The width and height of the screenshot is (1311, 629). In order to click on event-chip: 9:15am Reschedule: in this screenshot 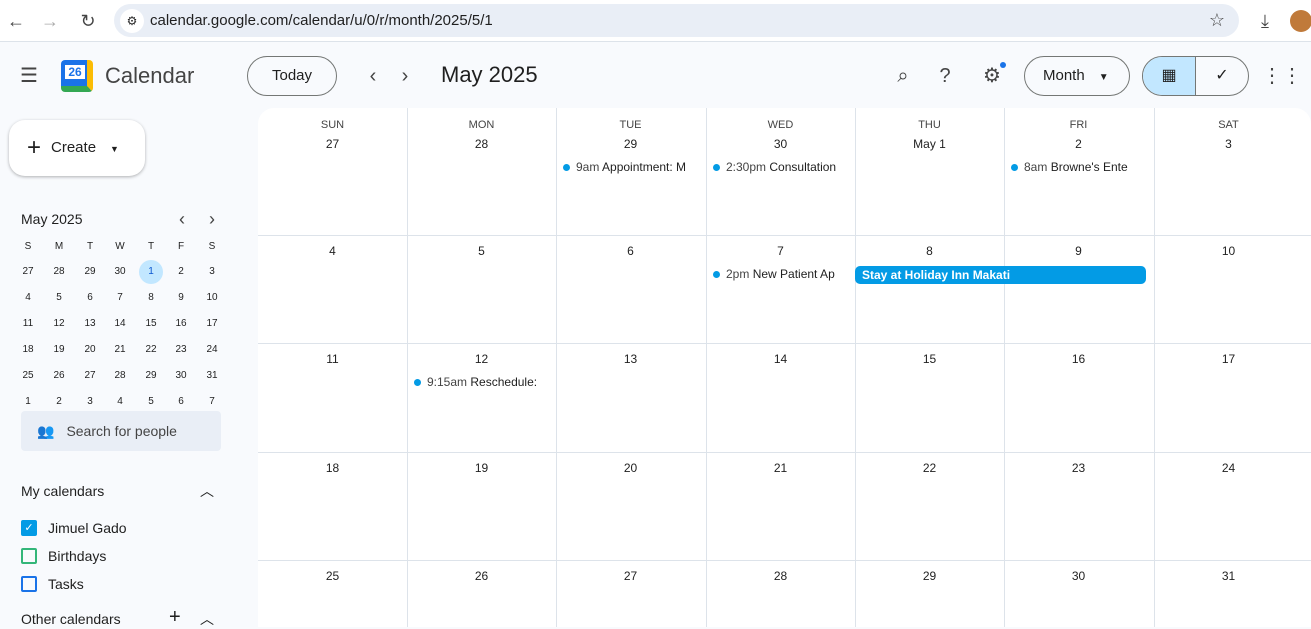, I will do `click(479, 382)`.